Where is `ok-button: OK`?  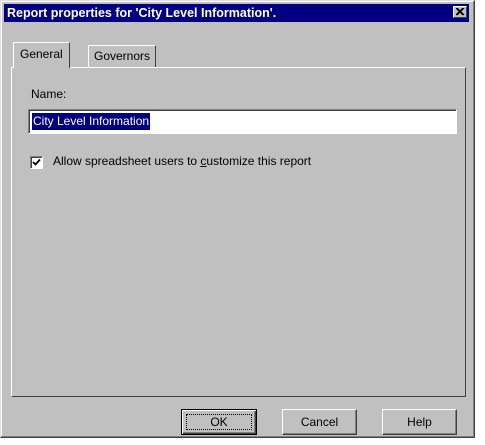
ok-button: OK is located at coordinates (219, 422).